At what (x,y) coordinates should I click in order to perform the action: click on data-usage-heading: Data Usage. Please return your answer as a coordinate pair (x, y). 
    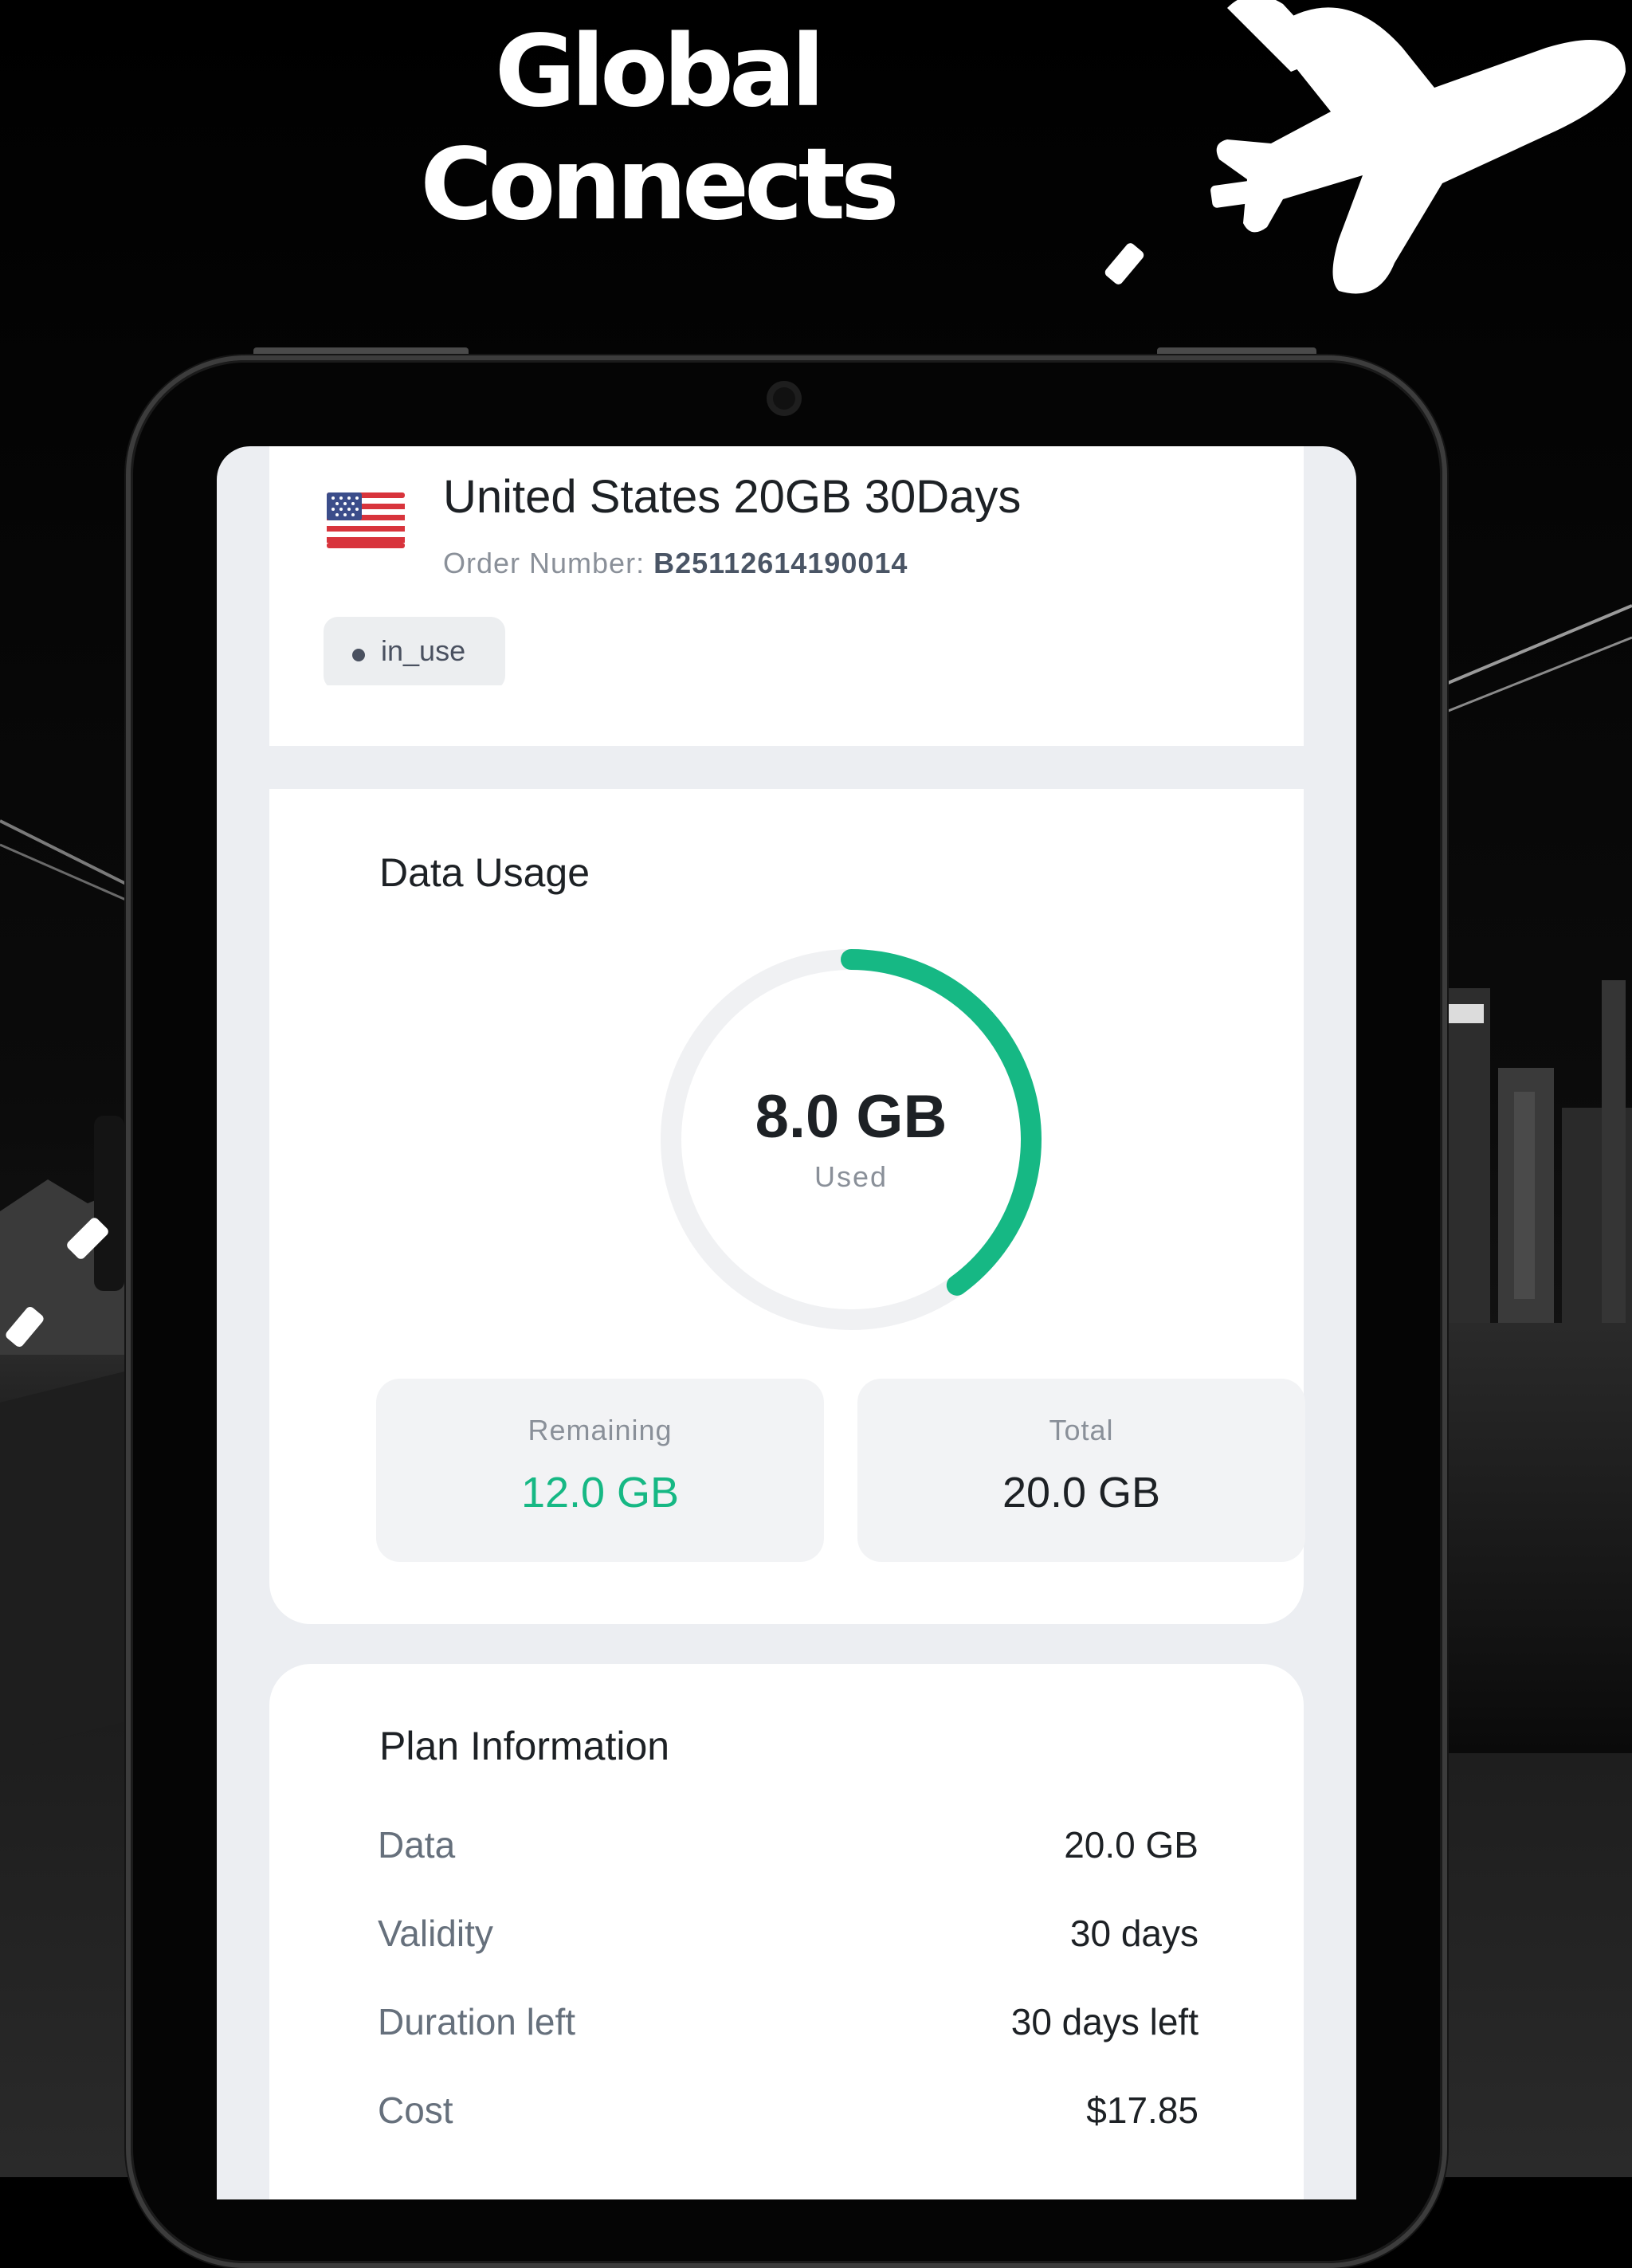
    Looking at the image, I should click on (484, 872).